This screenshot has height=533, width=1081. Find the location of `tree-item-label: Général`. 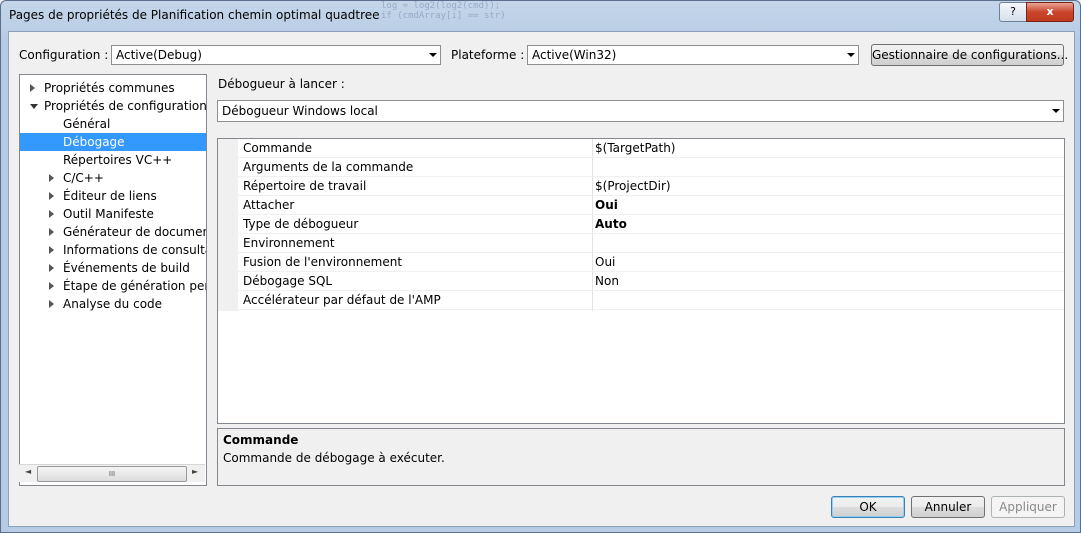

tree-item-label: Général is located at coordinates (87, 124).